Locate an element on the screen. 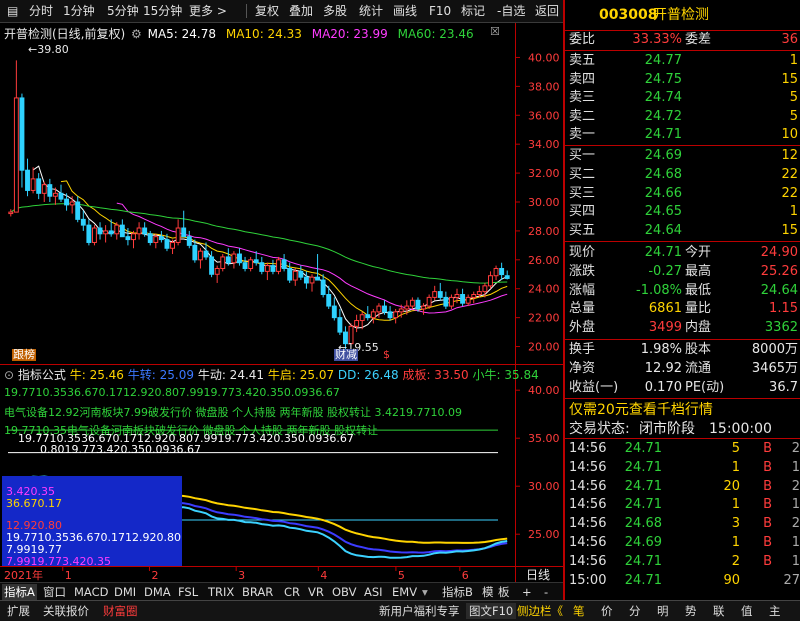 The image size is (800, 621). promo-row: 仅需20元查看千档行情 is located at coordinates (682, 410).